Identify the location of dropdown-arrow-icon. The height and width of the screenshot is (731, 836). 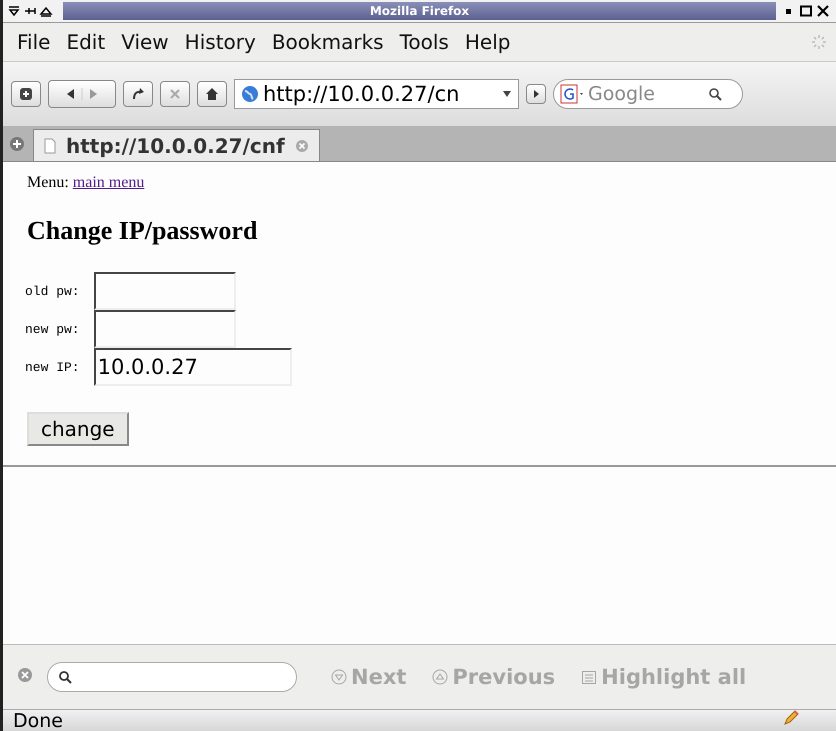
(507, 94).